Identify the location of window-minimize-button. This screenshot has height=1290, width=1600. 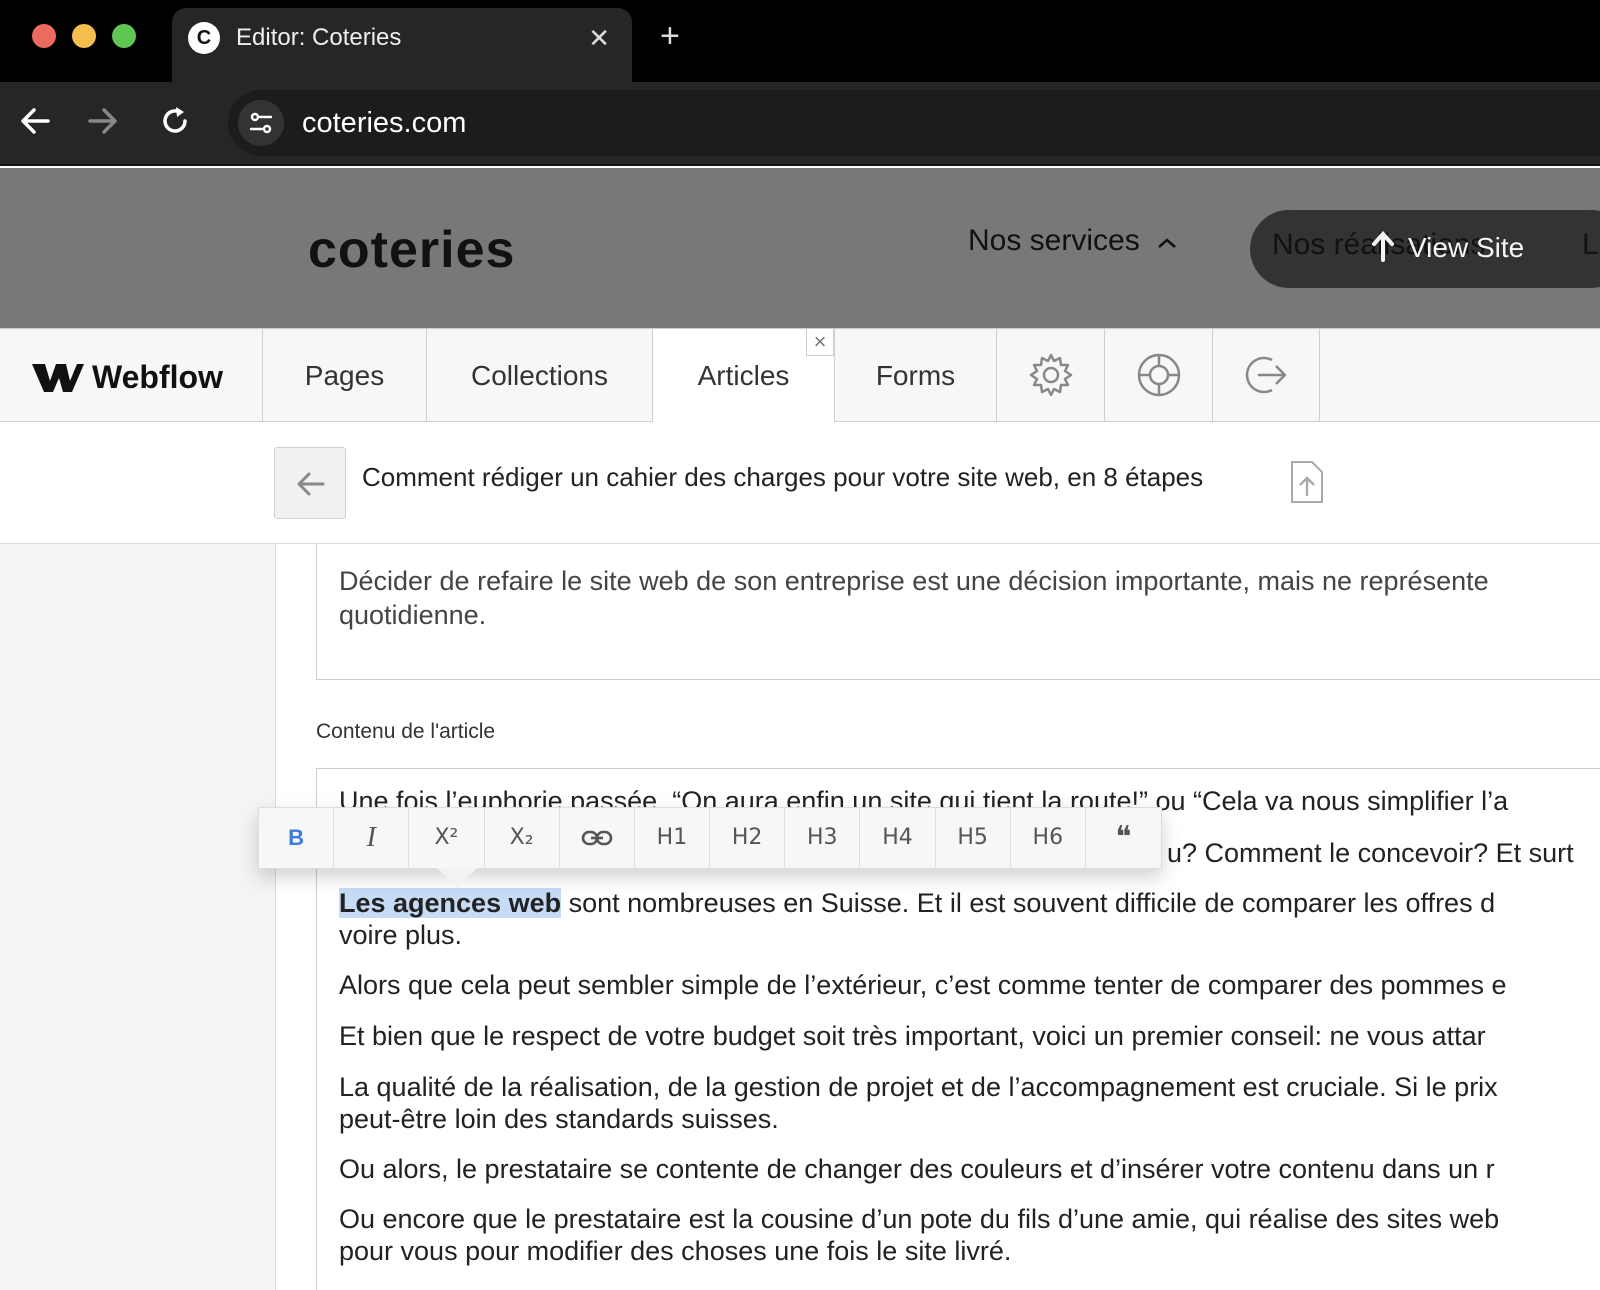
(84, 36).